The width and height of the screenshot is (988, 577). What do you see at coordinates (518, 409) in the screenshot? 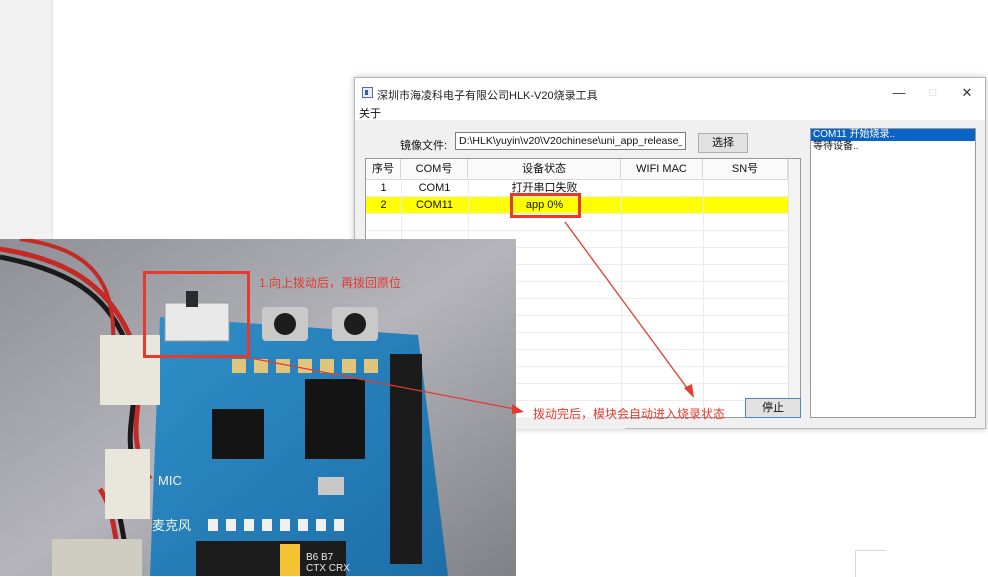
I see `arrow-head-left` at bounding box center [518, 409].